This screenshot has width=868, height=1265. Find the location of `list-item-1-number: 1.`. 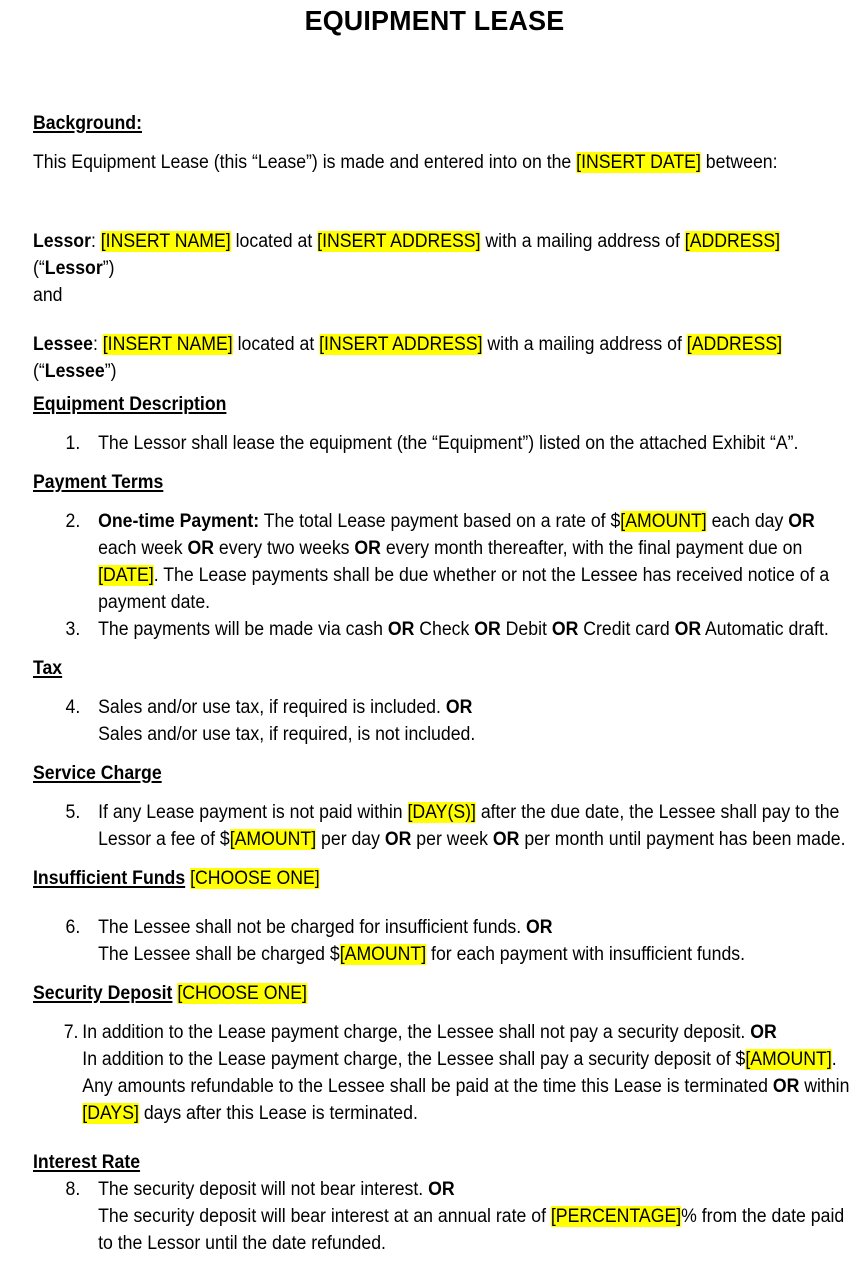

list-item-1-number: 1. is located at coordinates (73, 443).